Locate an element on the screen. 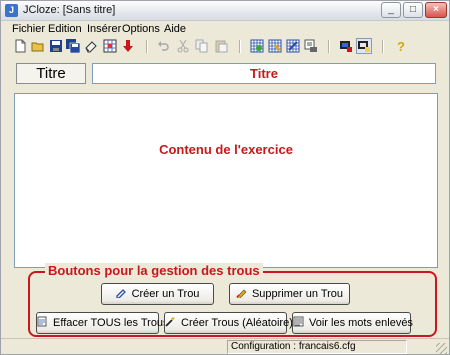 The image size is (450, 355). undo-icon is located at coordinates (163, 46).